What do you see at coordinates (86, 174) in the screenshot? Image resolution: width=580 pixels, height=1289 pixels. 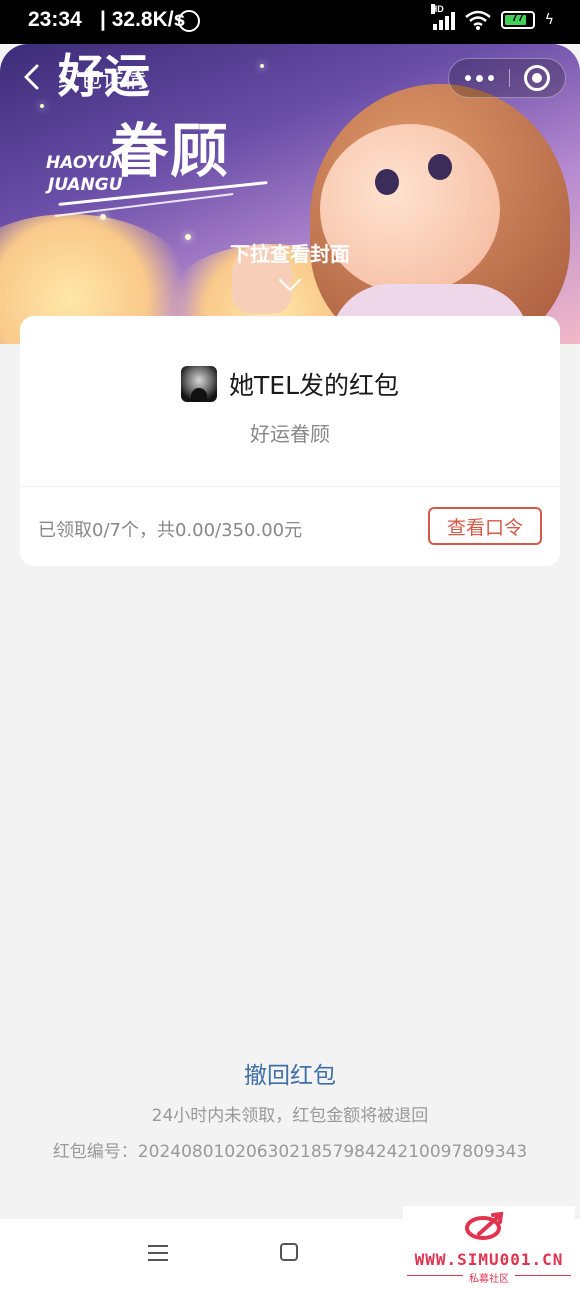 I see `cover-pinyin: HAOYUN JUANGU` at bounding box center [86, 174].